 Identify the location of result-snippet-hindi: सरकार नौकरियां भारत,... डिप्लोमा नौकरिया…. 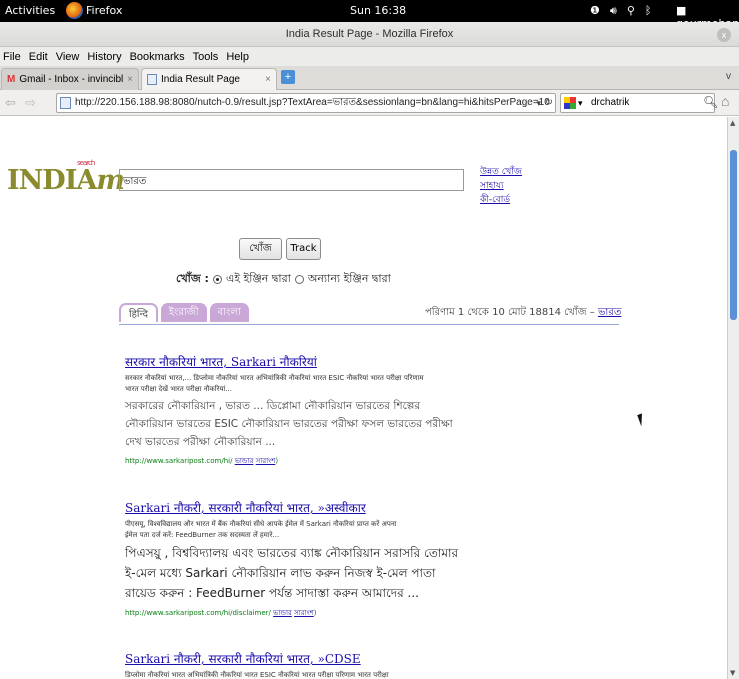
(295, 384).